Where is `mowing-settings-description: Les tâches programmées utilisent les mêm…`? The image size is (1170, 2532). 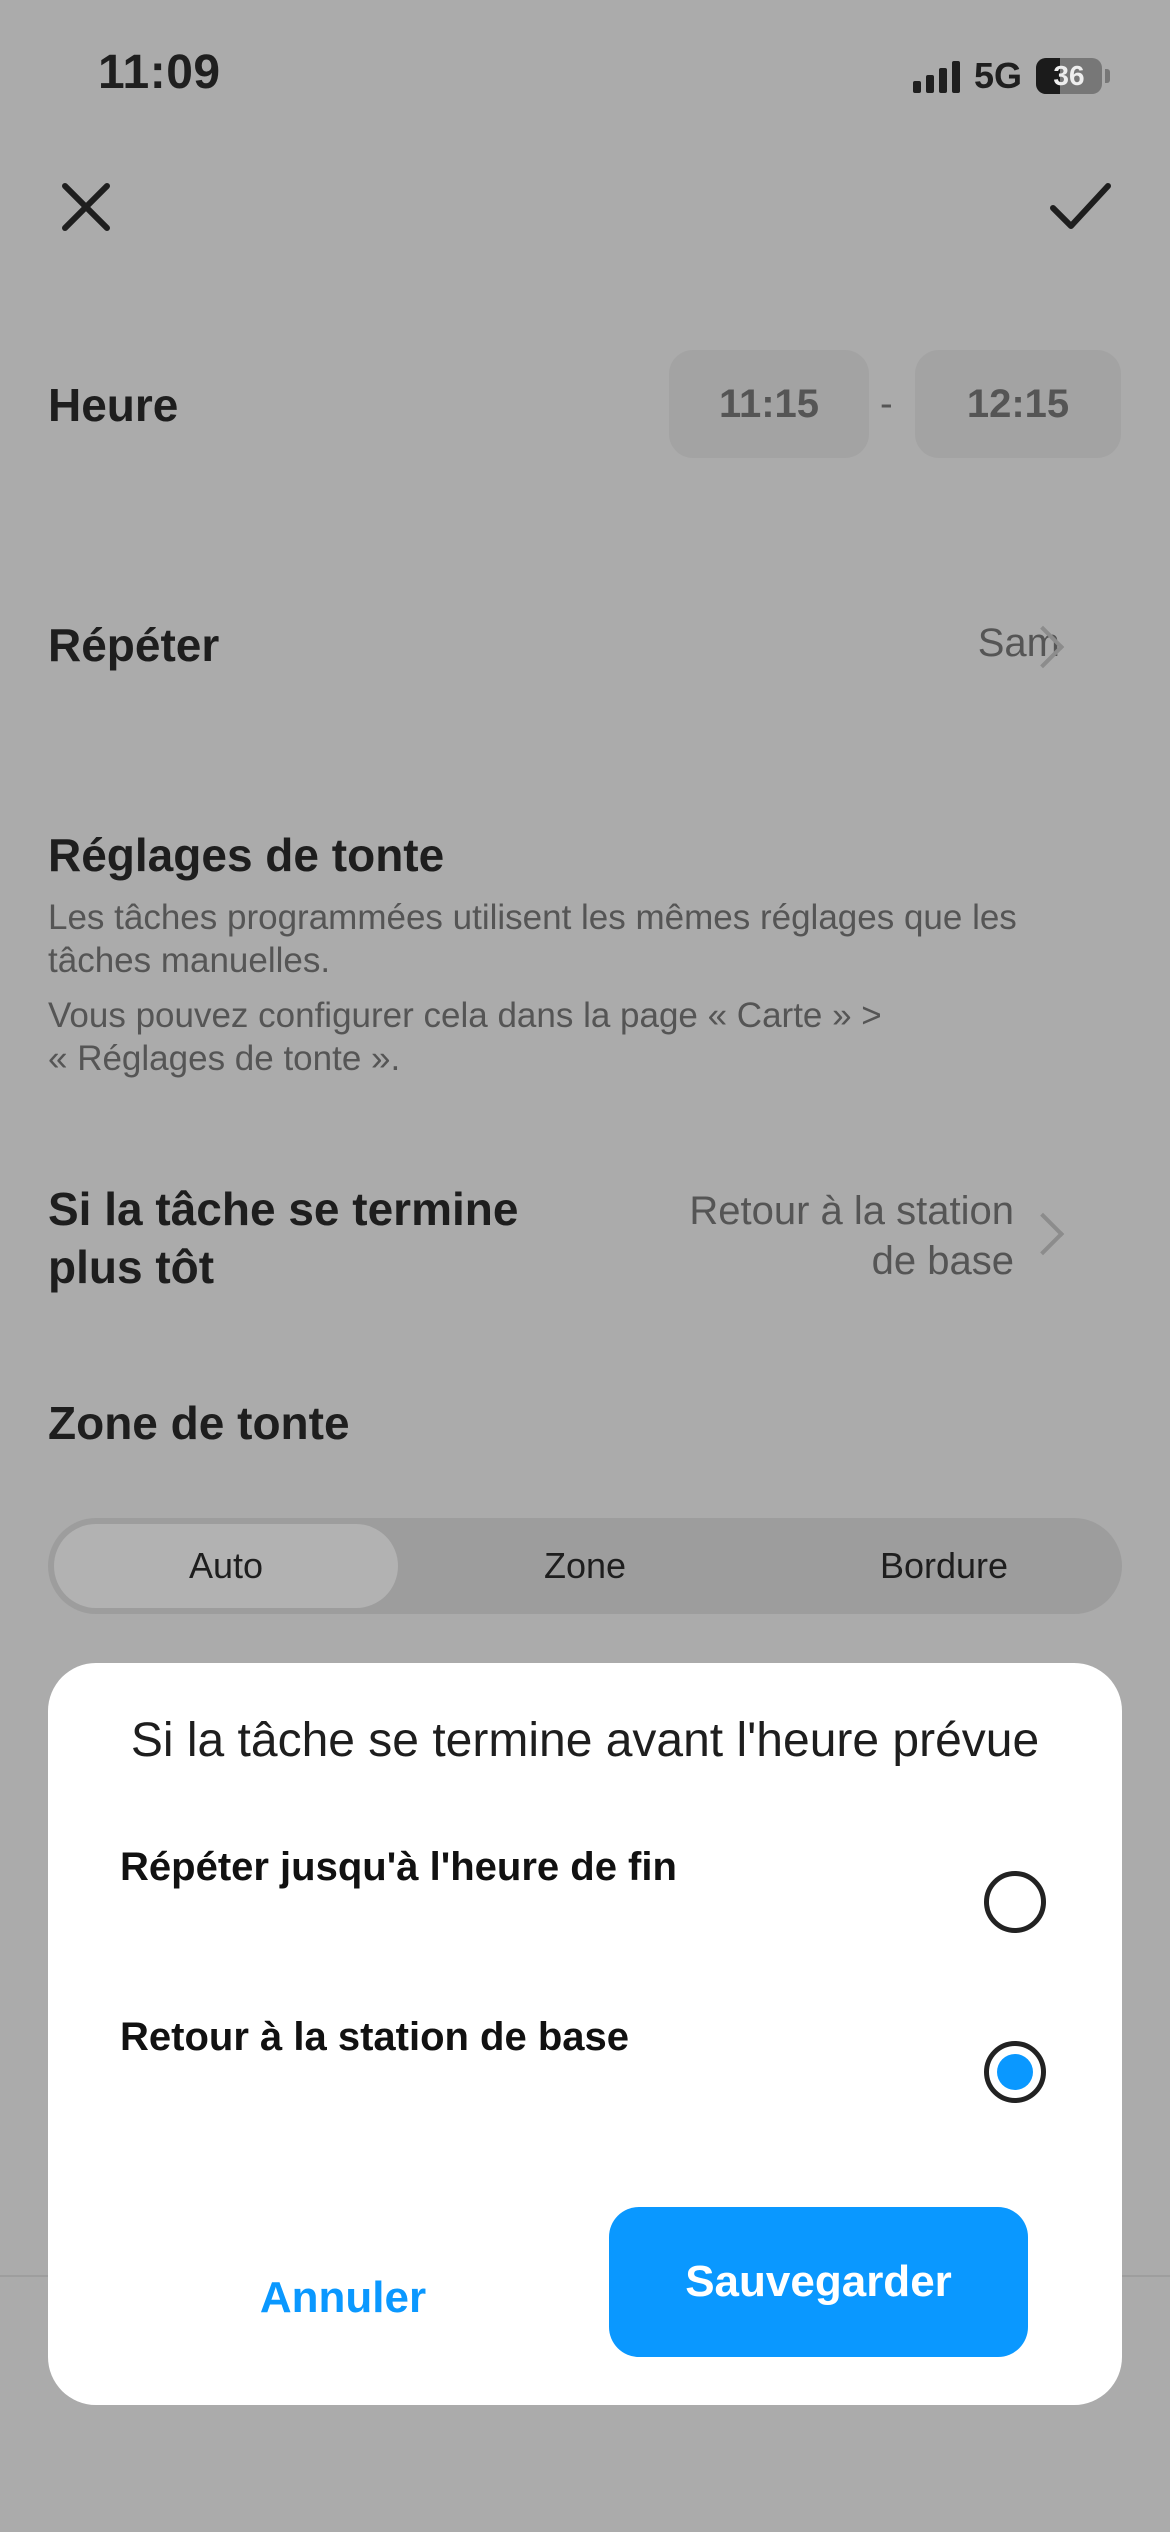
mowing-settings-description: Les tâches programmées utilisent les mêm… is located at coordinates (532, 939).